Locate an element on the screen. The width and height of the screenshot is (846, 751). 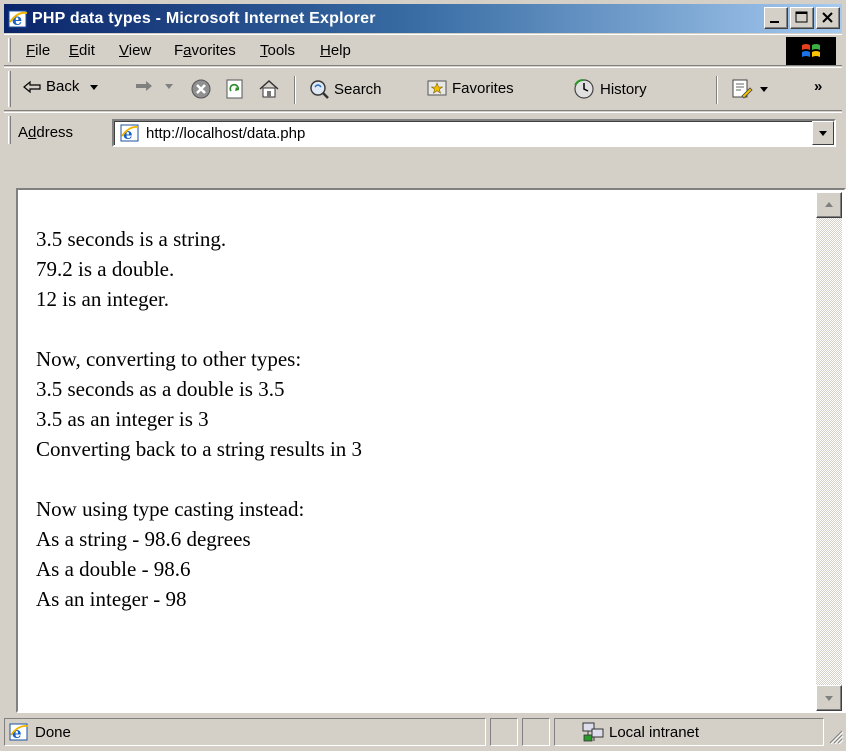
ie-status-icon: e is located at coordinates (19, 732).